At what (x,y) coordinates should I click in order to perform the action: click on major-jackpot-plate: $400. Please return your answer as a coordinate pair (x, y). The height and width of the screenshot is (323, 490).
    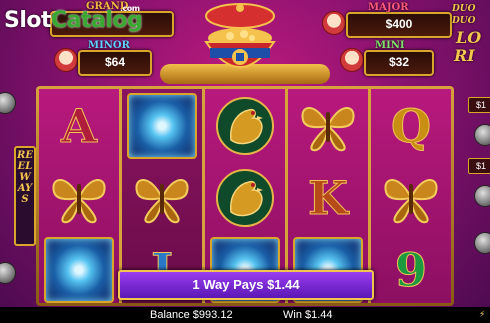
    Looking at the image, I should click on (399, 25).